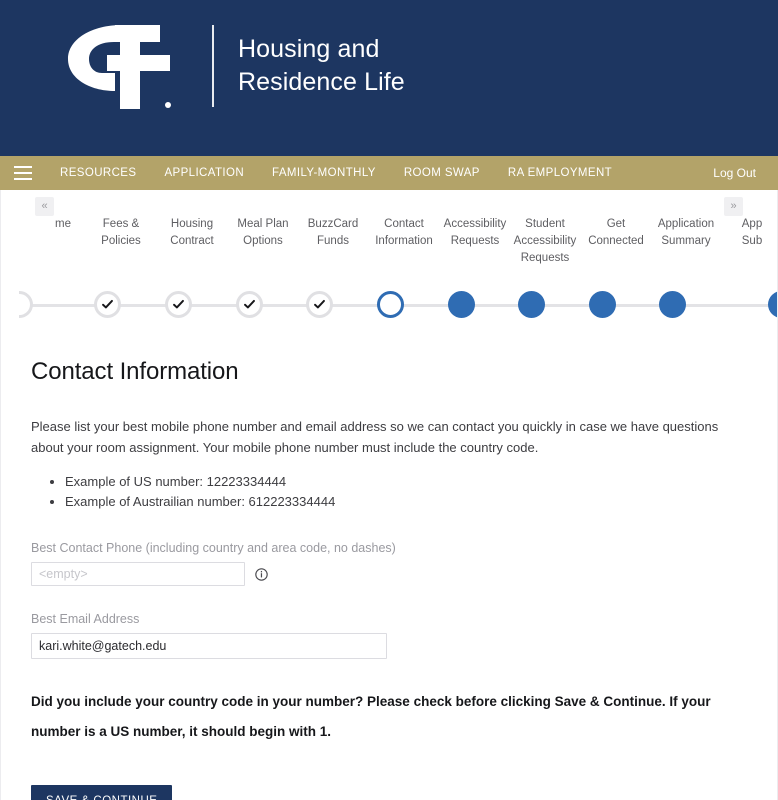  Describe the element at coordinates (209, 646) in the screenshot. I see `best-email-address-input` at that location.